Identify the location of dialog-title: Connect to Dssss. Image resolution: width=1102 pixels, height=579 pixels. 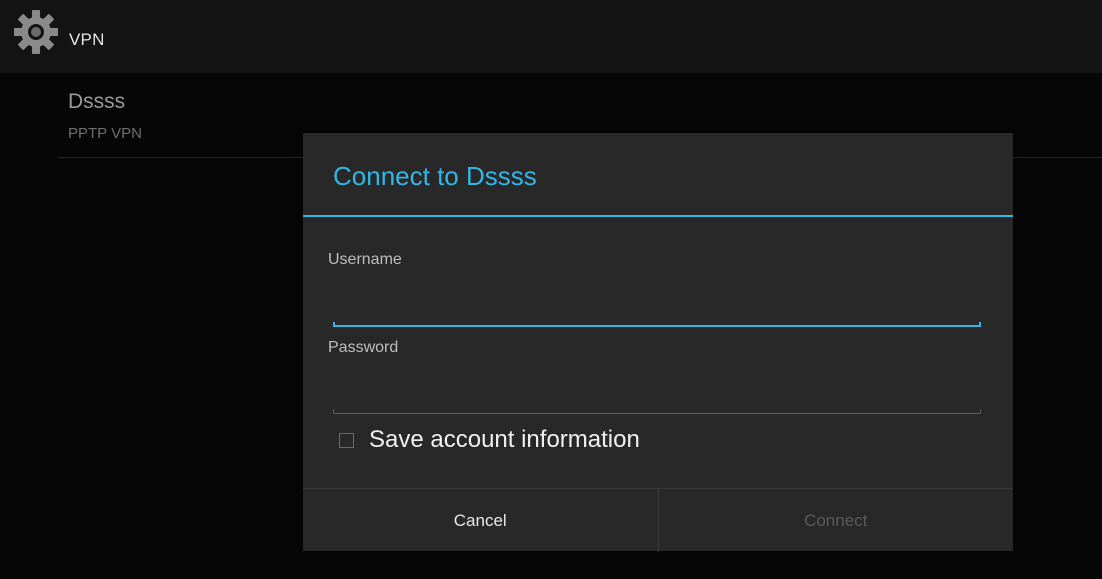
(435, 176).